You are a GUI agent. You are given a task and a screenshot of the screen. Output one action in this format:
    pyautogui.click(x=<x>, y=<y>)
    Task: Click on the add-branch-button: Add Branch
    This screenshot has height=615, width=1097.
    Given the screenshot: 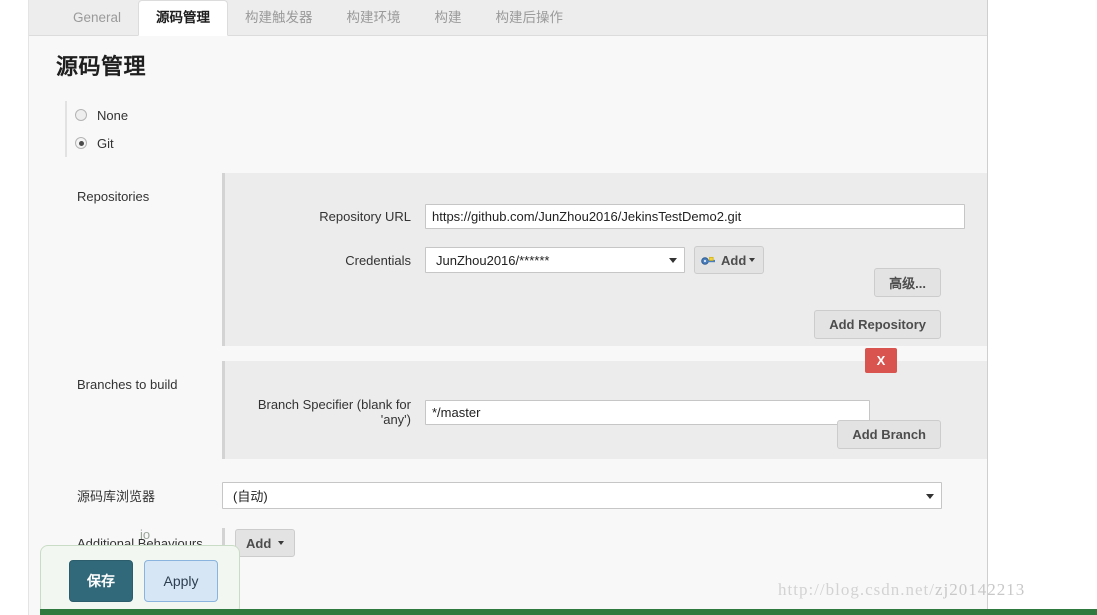 What is the action you would take?
    pyautogui.click(x=889, y=434)
    